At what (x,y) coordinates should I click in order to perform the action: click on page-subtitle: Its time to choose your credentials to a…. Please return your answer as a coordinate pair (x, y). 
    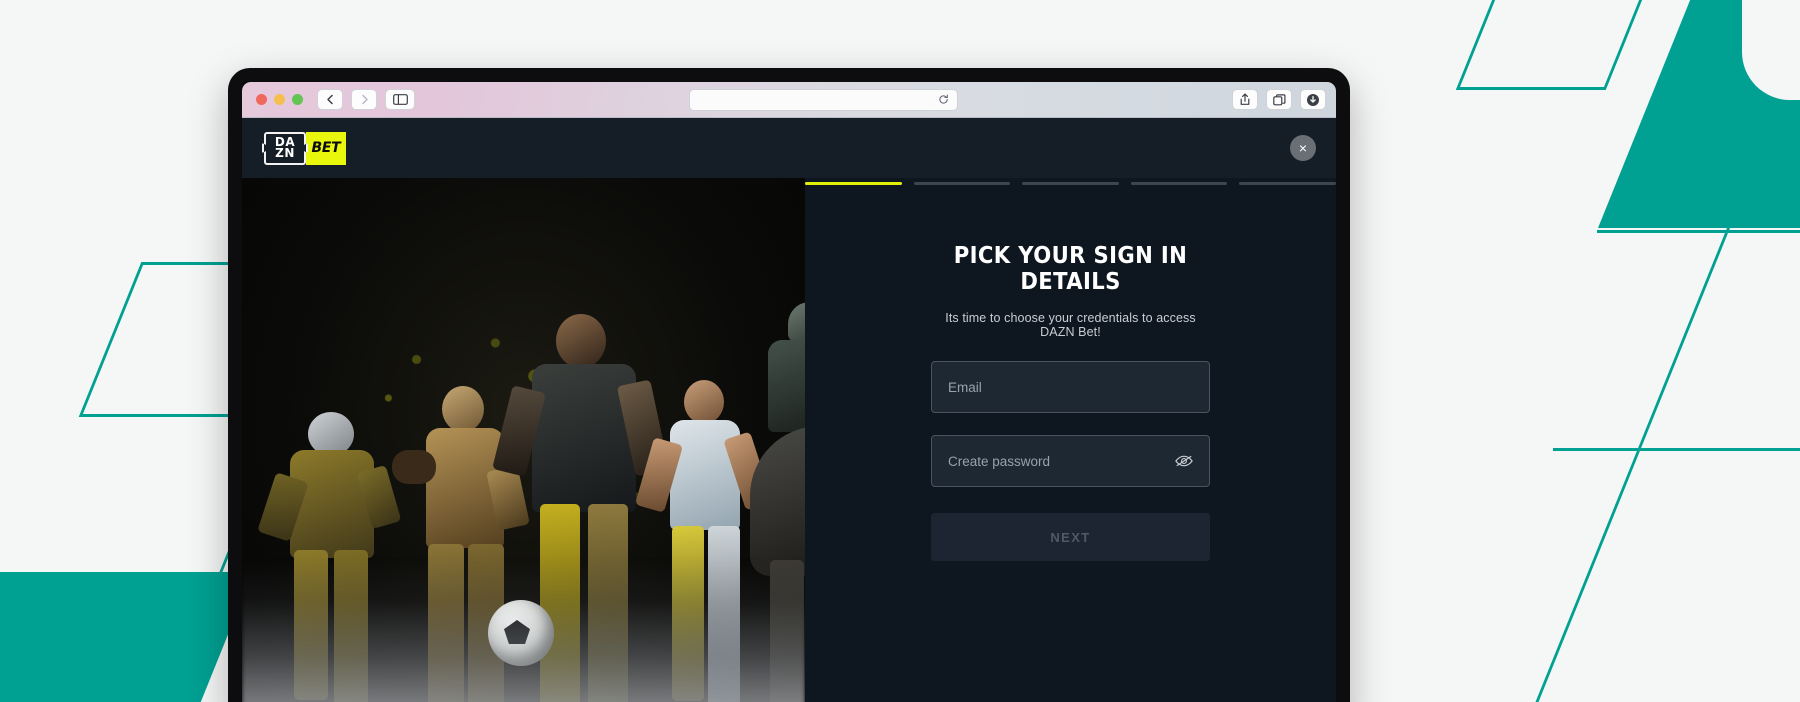
    Looking at the image, I should click on (1070, 325).